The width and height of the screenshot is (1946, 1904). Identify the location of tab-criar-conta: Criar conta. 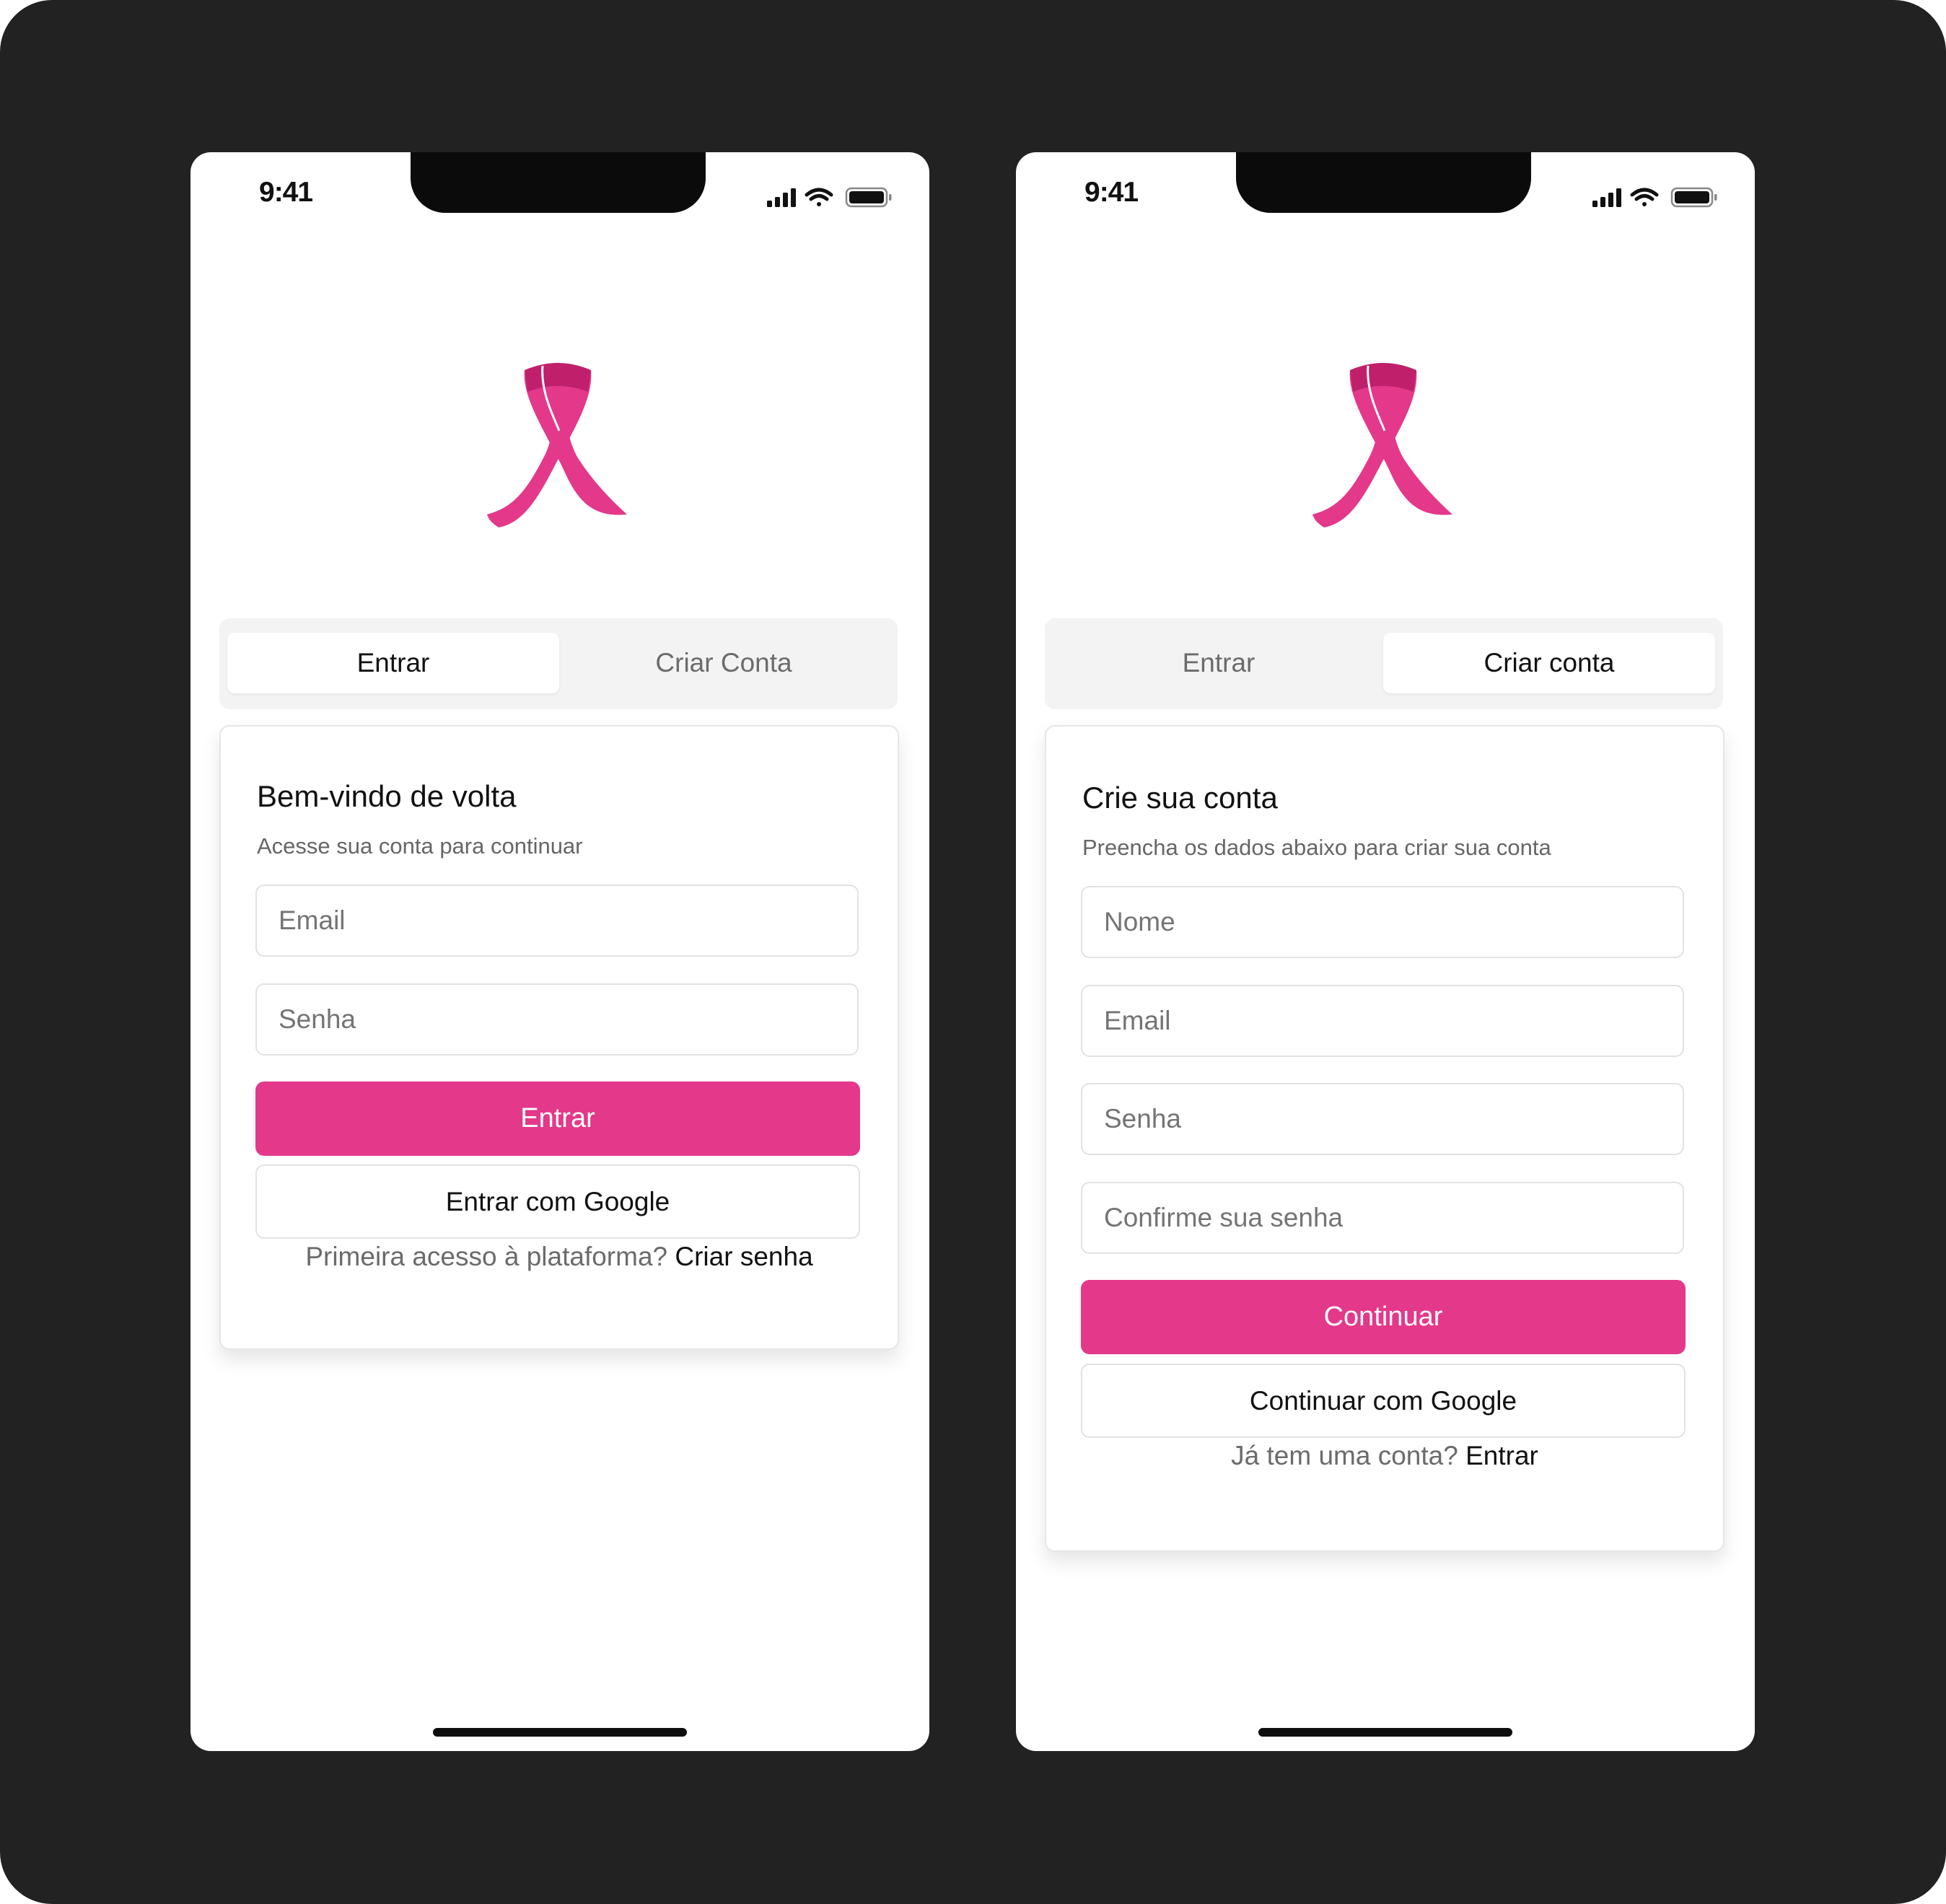
(1549, 663).